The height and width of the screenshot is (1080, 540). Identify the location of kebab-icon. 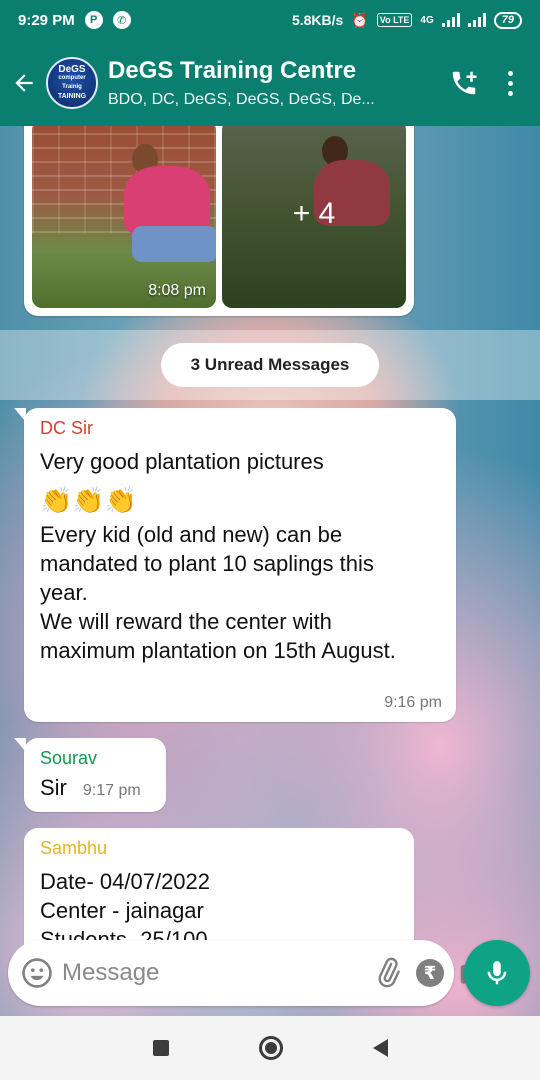
(510, 83).